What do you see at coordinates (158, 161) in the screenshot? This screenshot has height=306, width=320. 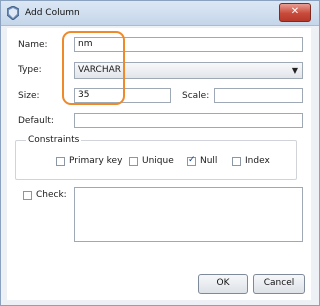 I see `unique-label: Unique` at bounding box center [158, 161].